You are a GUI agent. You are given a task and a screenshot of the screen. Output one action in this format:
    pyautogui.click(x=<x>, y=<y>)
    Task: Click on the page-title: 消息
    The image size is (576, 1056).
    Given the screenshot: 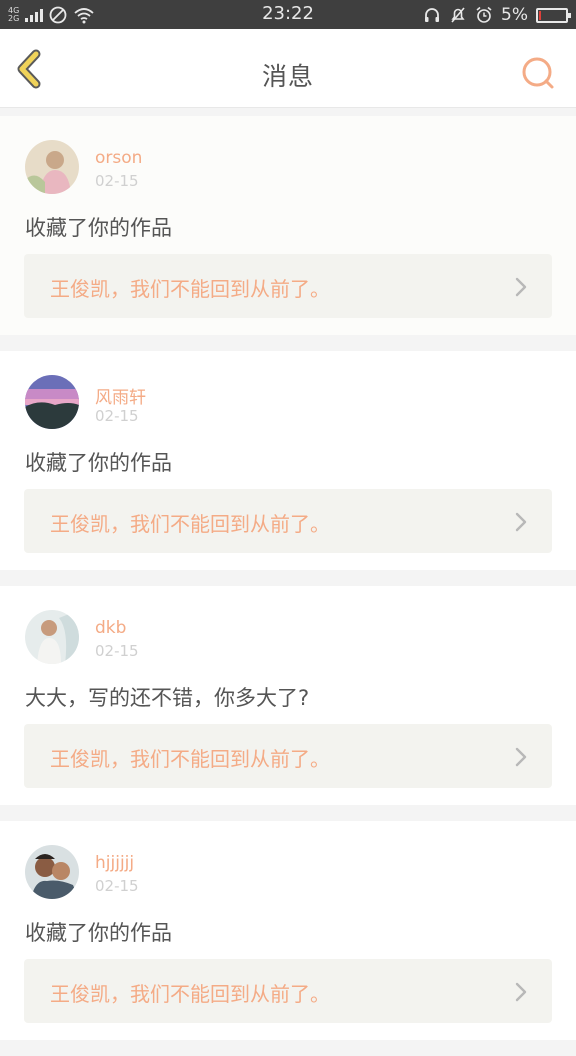 What is the action you would take?
    pyautogui.click(x=287, y=76)
    